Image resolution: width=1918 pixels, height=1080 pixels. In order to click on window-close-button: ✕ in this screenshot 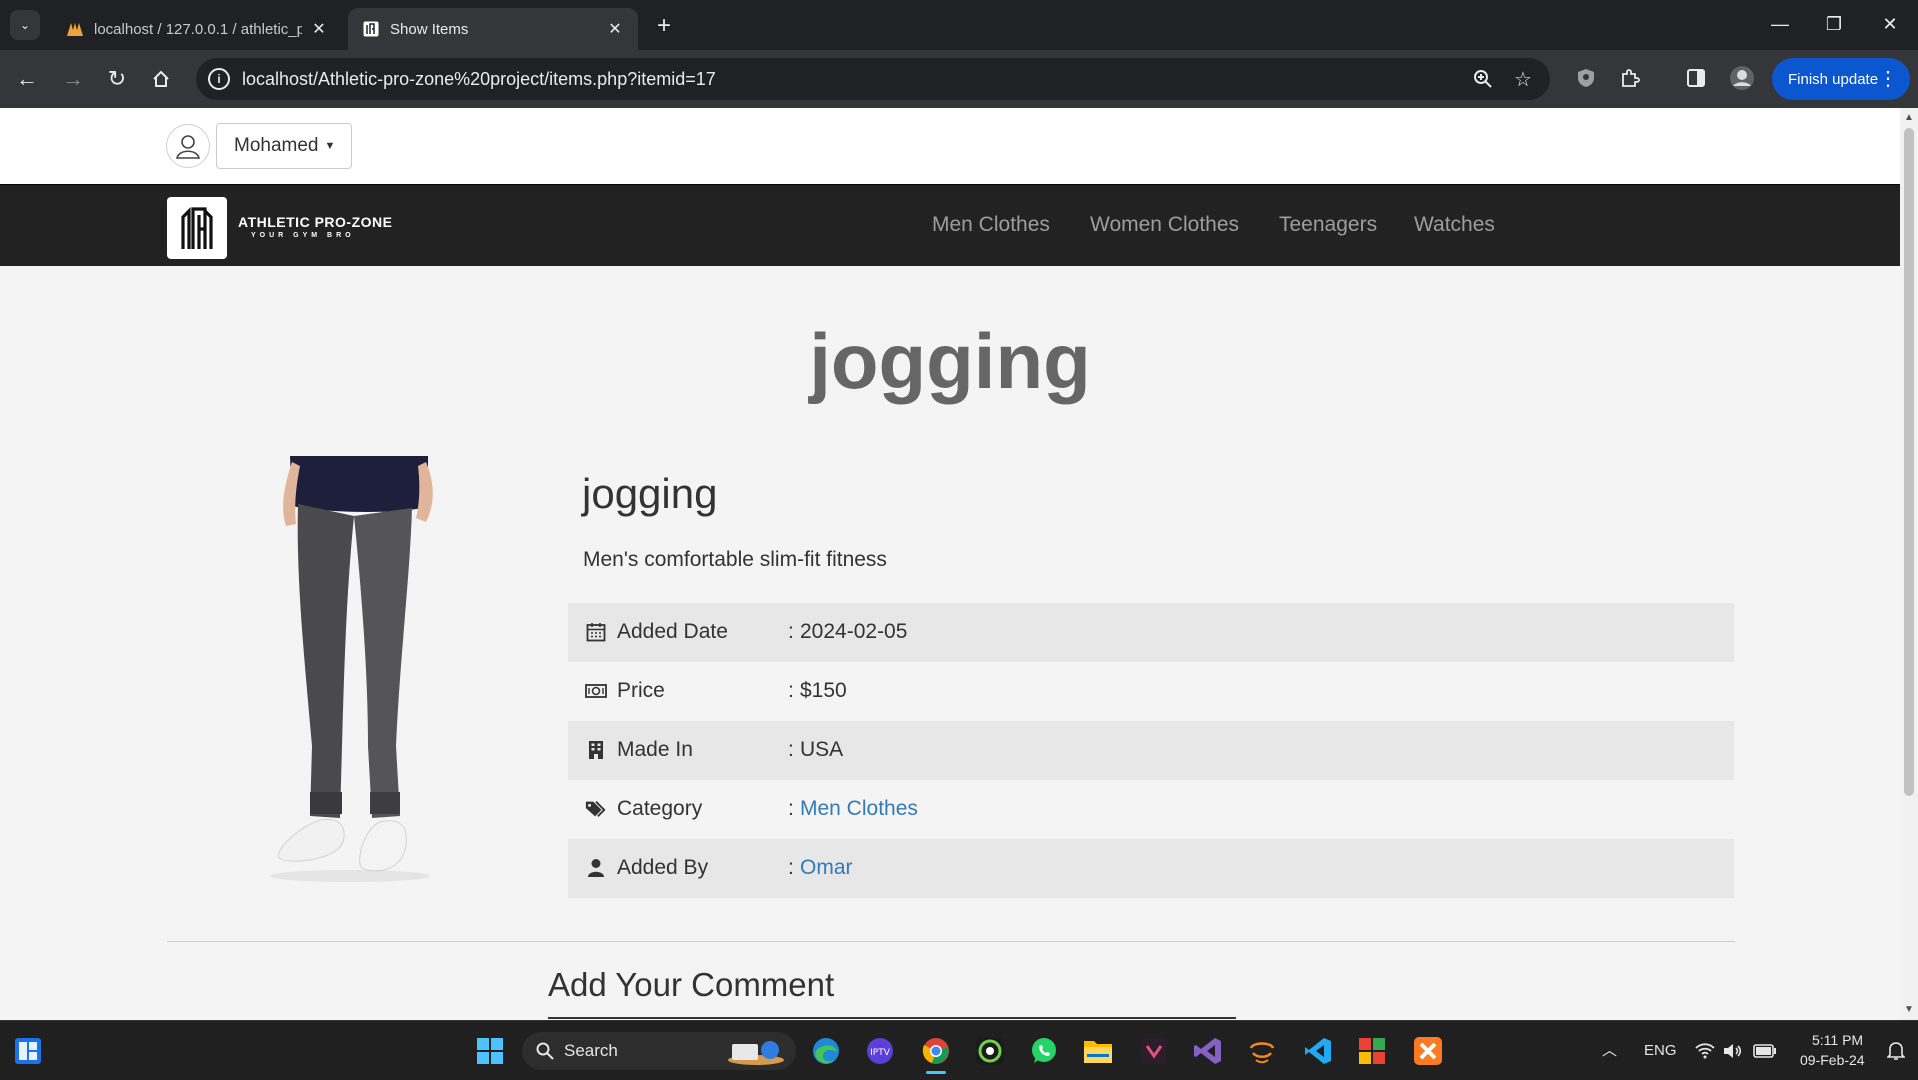, I will do `click(1890, 24)`.